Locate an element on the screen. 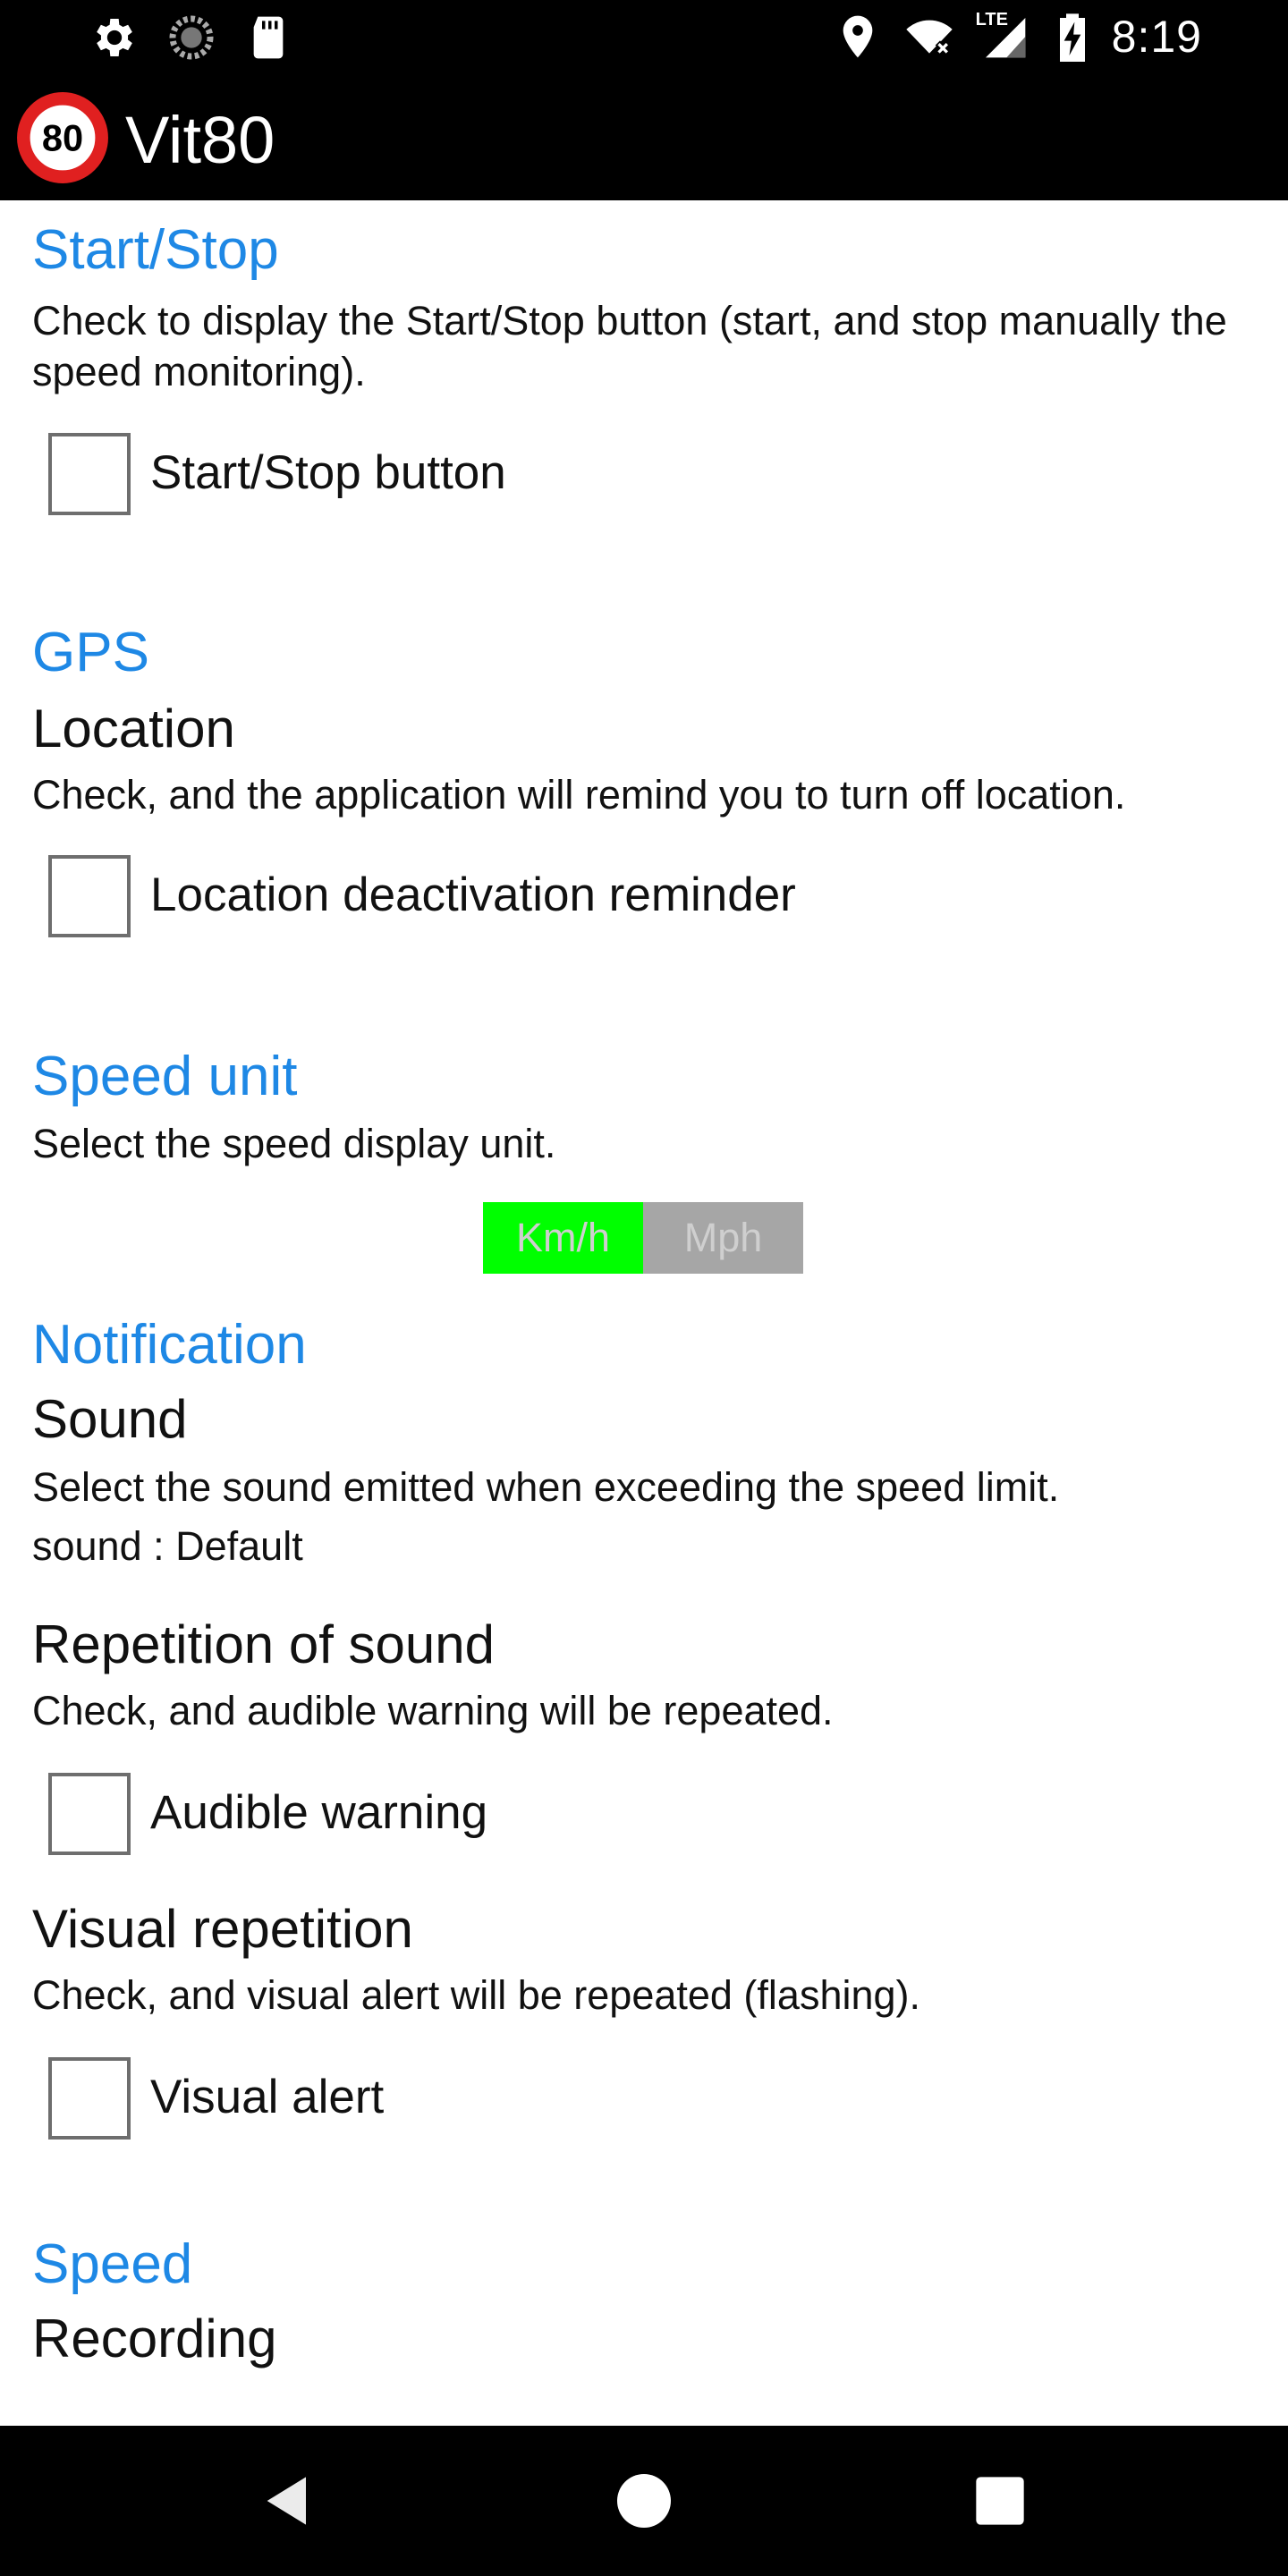 This screenshot has height=2576, width=1288. status-bar-left is located at coordinates (191, 38).